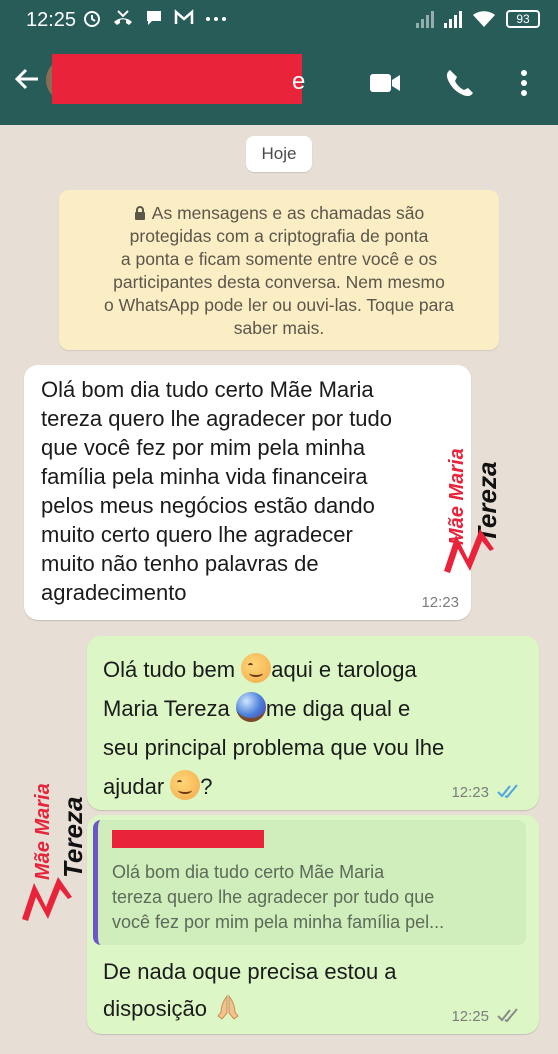 This screenshot has width=558, height=1054. Describe the element at coordinates (484, 19) in the screenshot. I see `wifi-icon` at that location.